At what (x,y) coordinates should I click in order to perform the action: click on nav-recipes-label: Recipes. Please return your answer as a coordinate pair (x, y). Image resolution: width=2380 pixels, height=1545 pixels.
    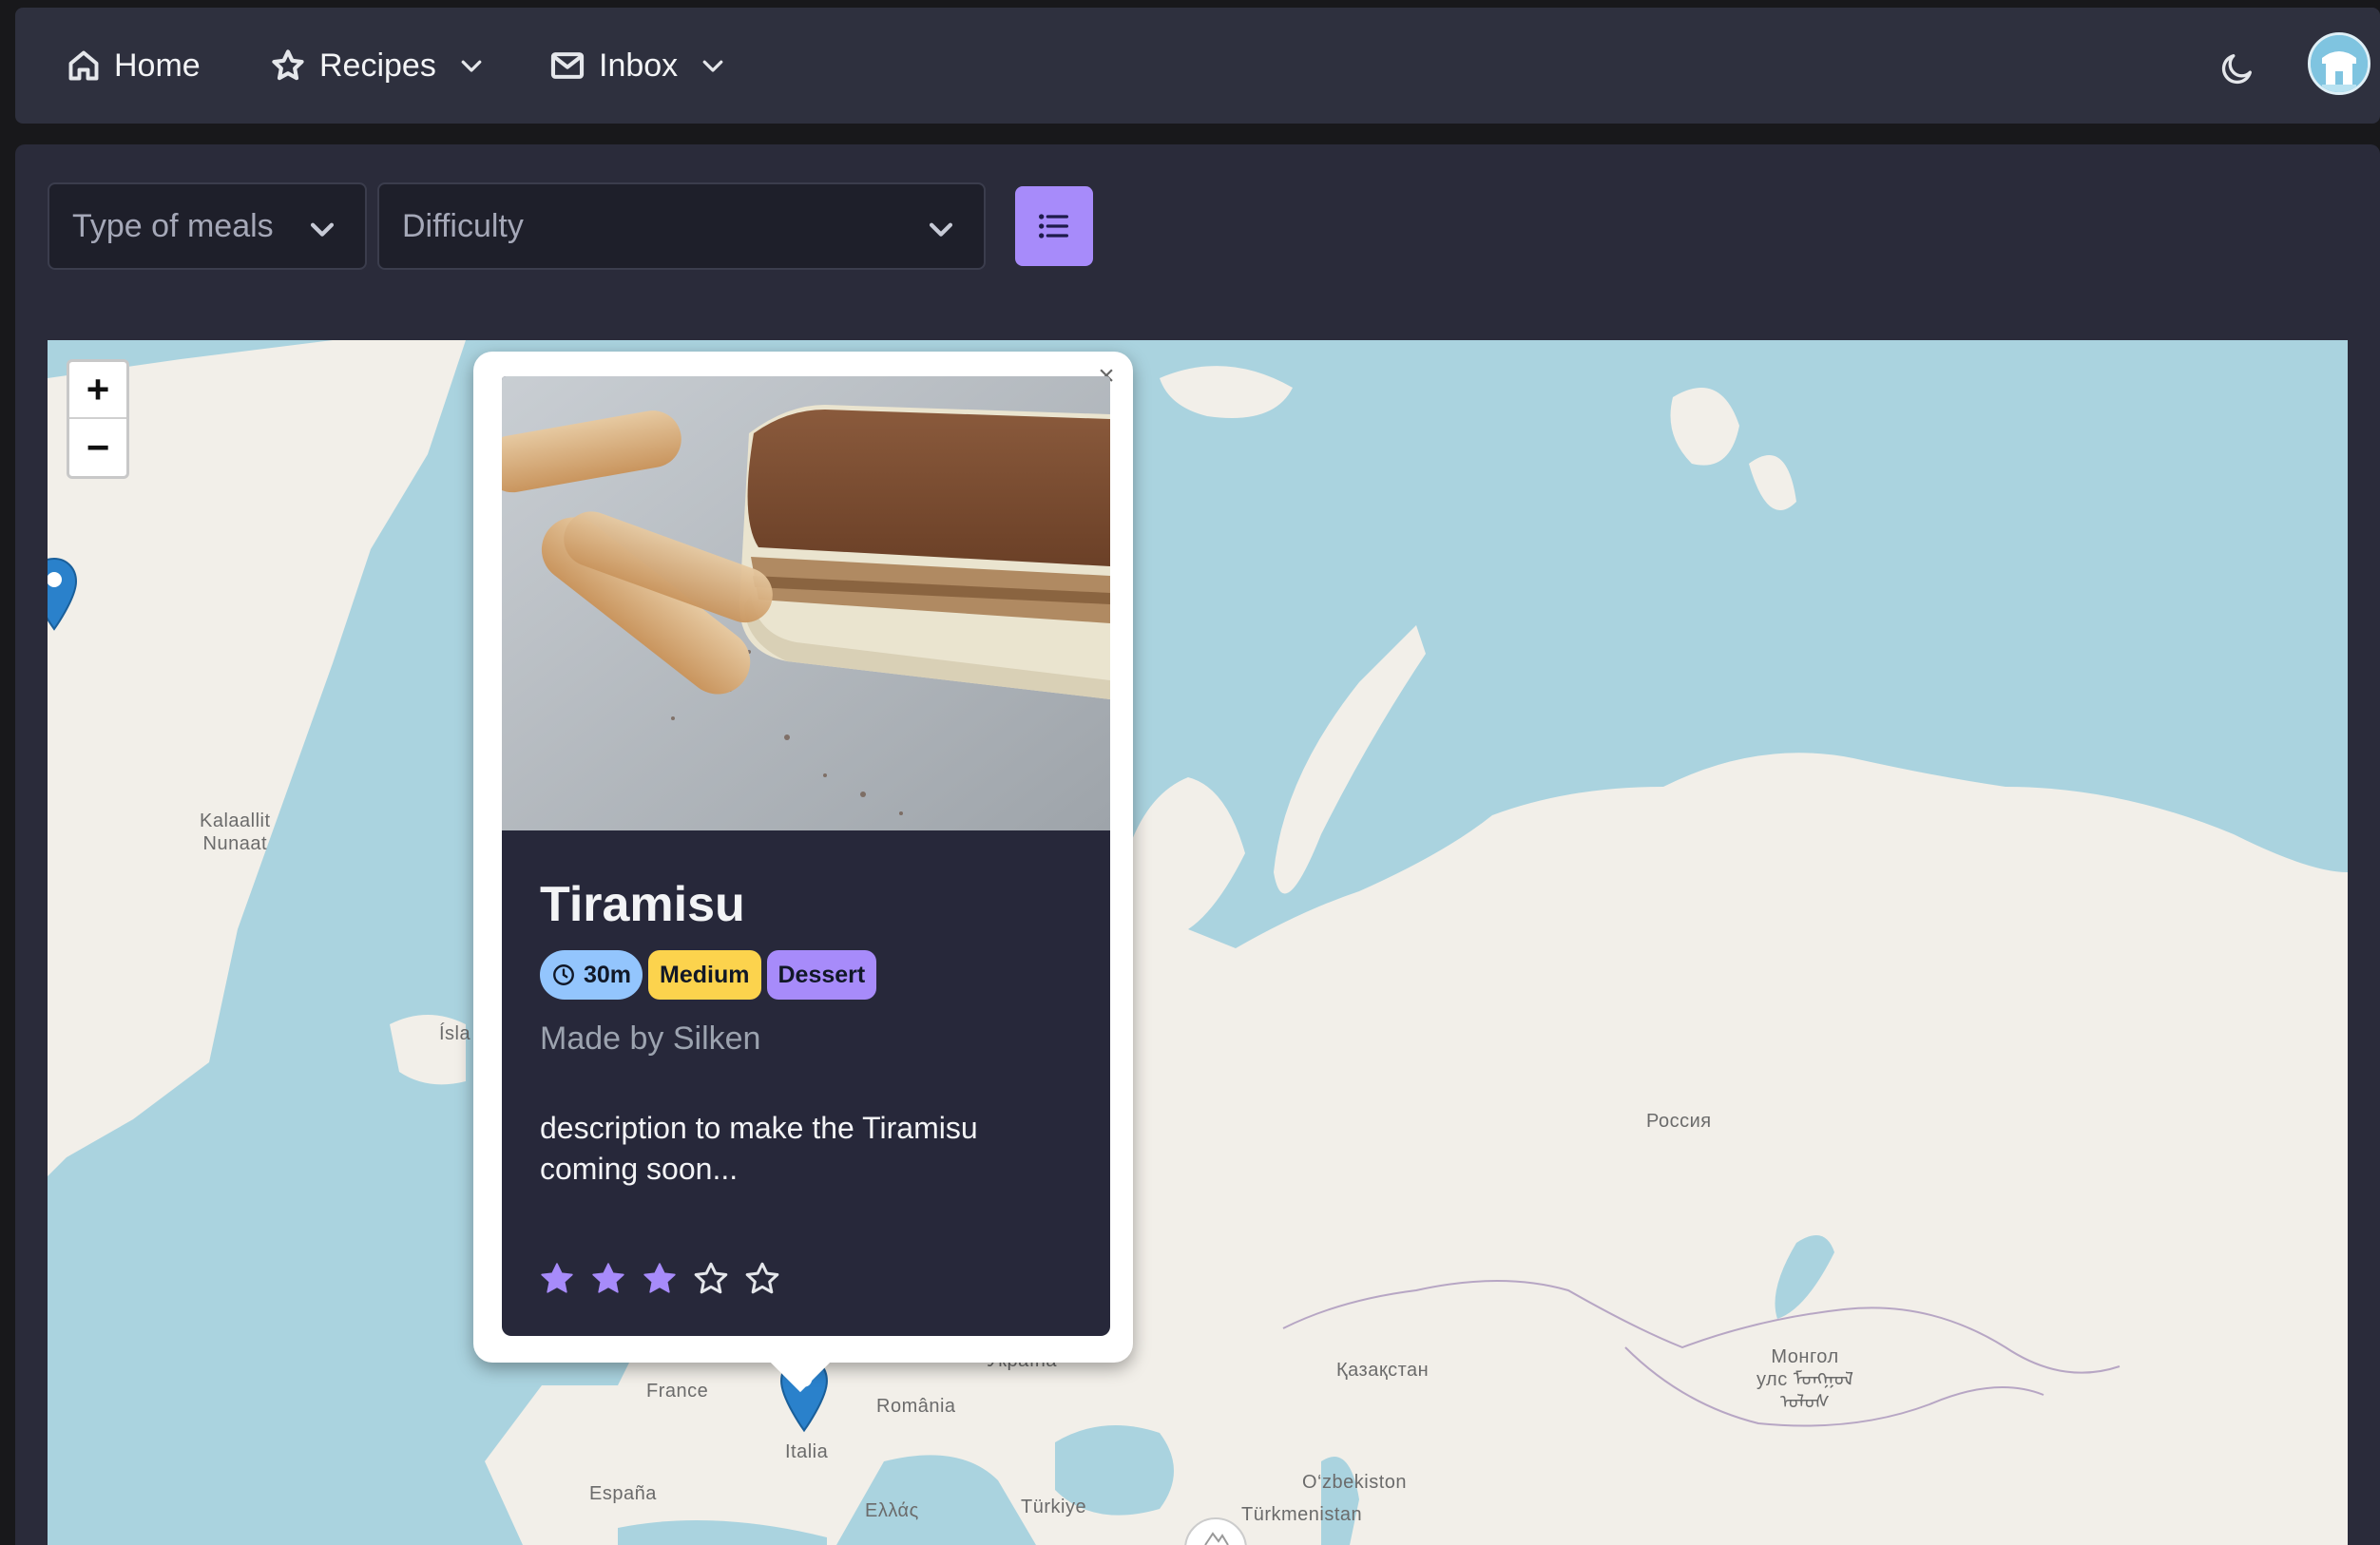
    Looking at the image, I should click on (377, 65).